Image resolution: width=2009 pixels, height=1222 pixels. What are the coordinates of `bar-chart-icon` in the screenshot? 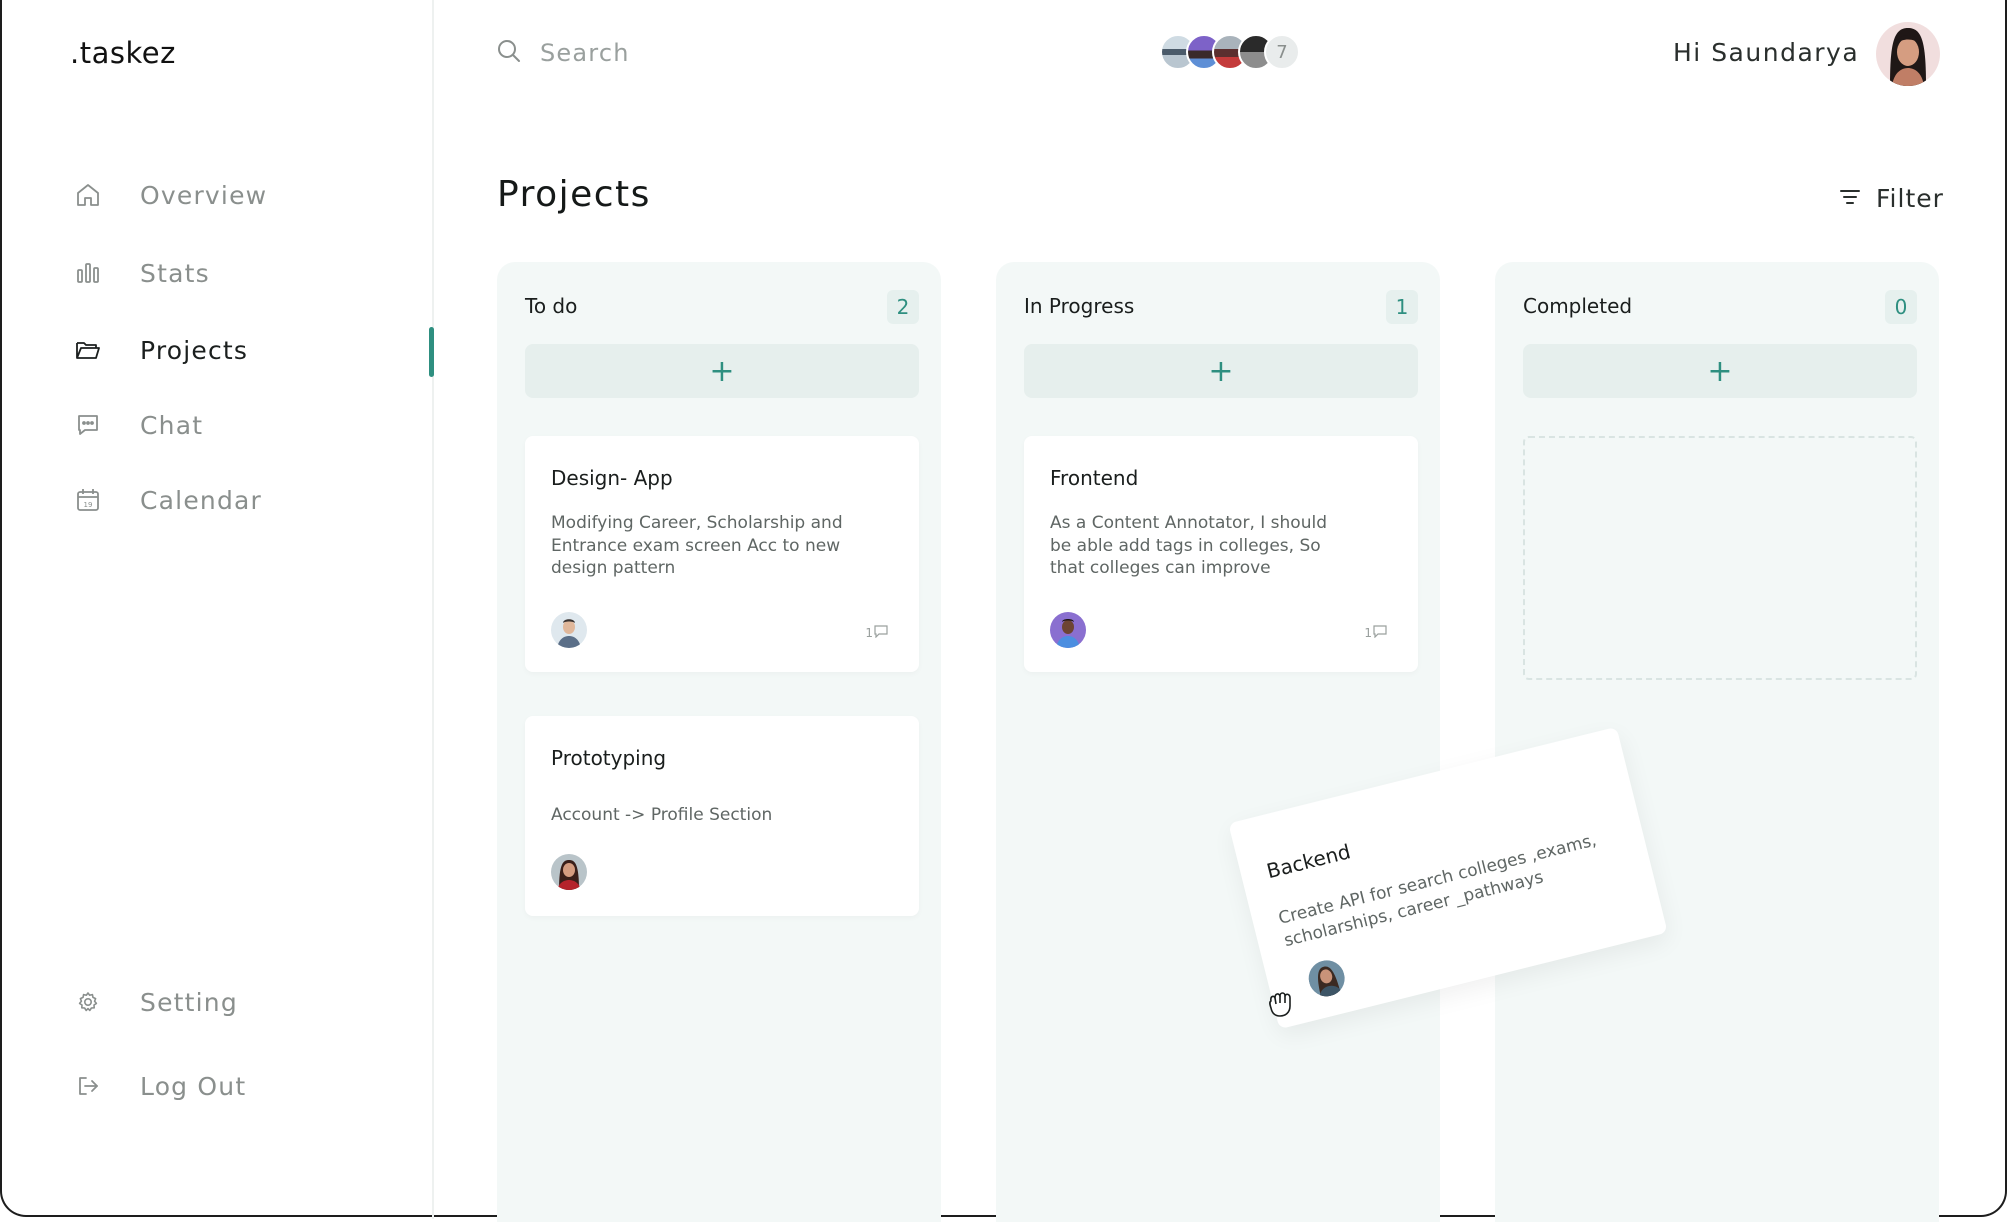 It's located at (88, 273).